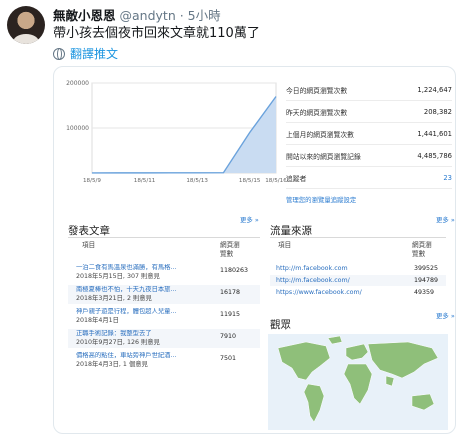  I want to click on post-views: 7910, so click(228, 336).